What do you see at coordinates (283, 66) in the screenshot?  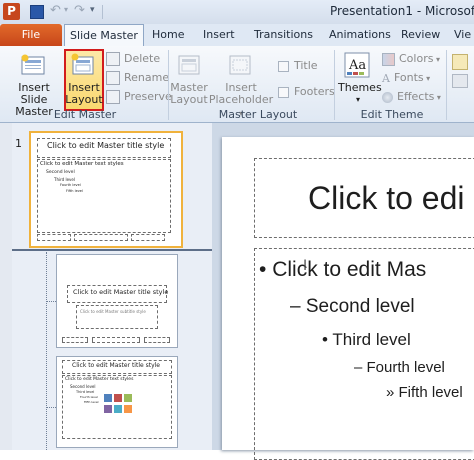 I see `title-checkbox` at bounding box center [283, 66].